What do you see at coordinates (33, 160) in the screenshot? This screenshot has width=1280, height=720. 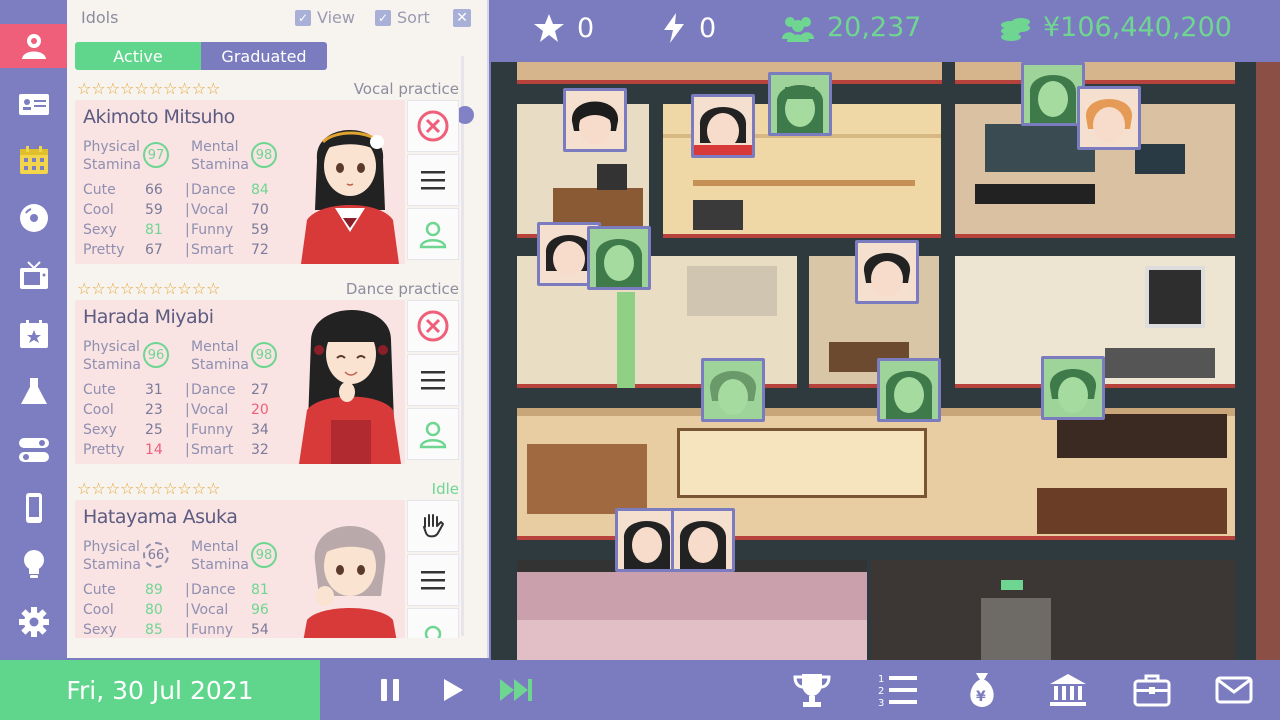 I see `sidebar-schedule-button` at bounding box center [33, 160].